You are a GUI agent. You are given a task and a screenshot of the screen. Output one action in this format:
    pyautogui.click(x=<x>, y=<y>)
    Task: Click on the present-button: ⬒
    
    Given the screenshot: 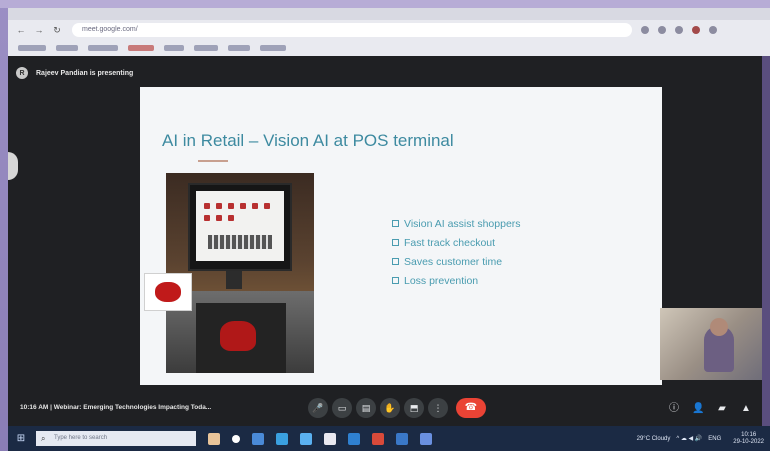 What is the action you would take?
    pyautogui.click(x=414, y=408)
    